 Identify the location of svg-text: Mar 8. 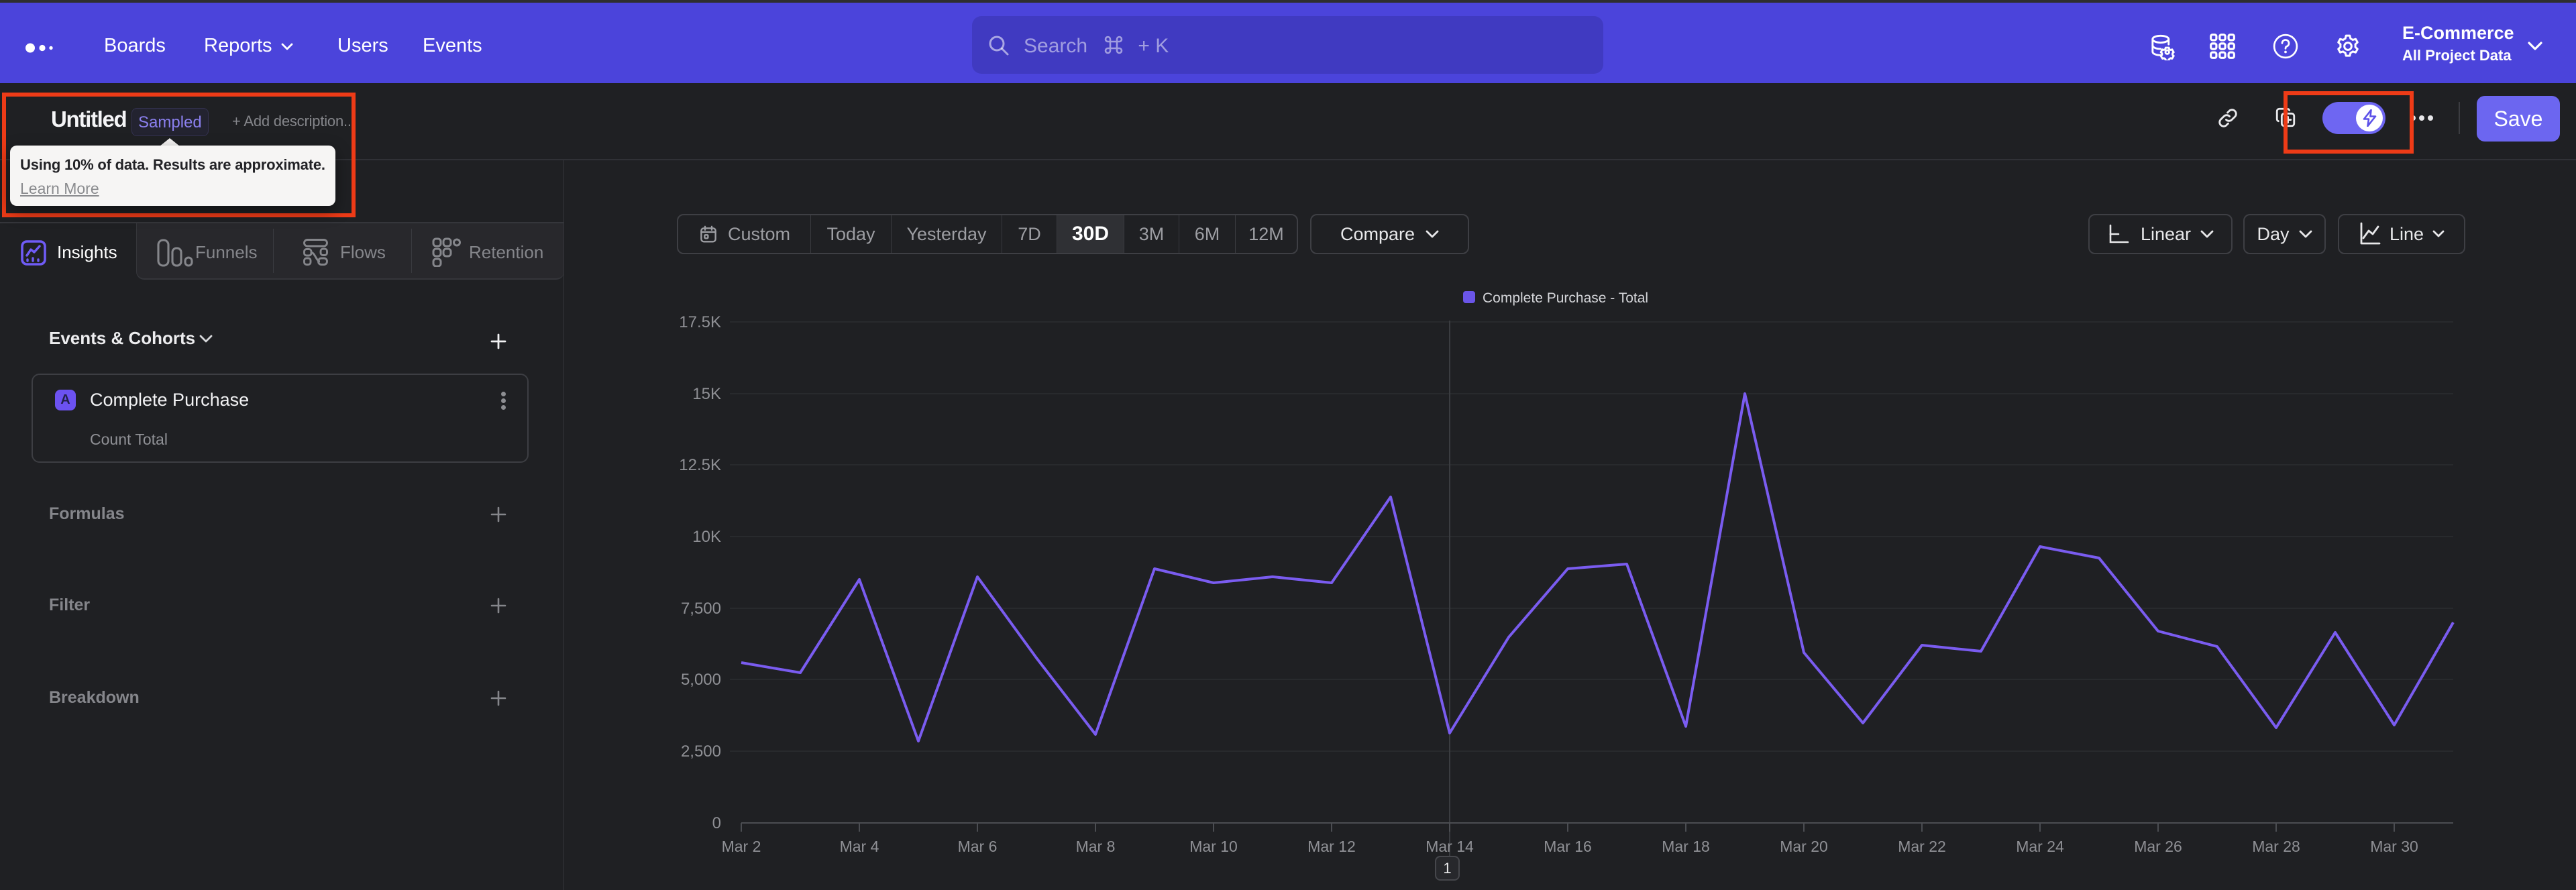
(1096, 846).